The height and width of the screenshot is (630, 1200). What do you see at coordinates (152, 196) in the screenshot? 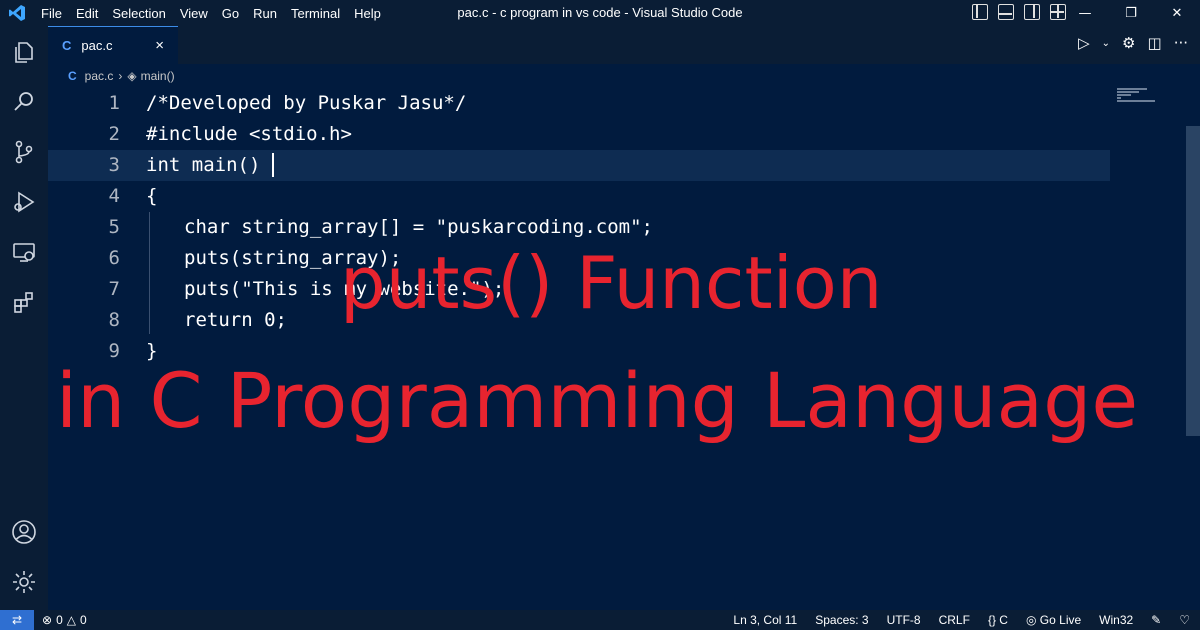
I see `line-text: {` at bounding box center [152, 196].